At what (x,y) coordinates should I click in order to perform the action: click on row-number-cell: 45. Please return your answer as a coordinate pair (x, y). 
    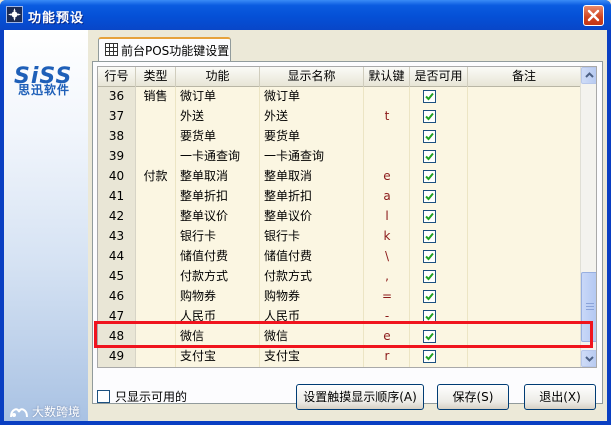
    Looking at the image, I should click on (117, 277).